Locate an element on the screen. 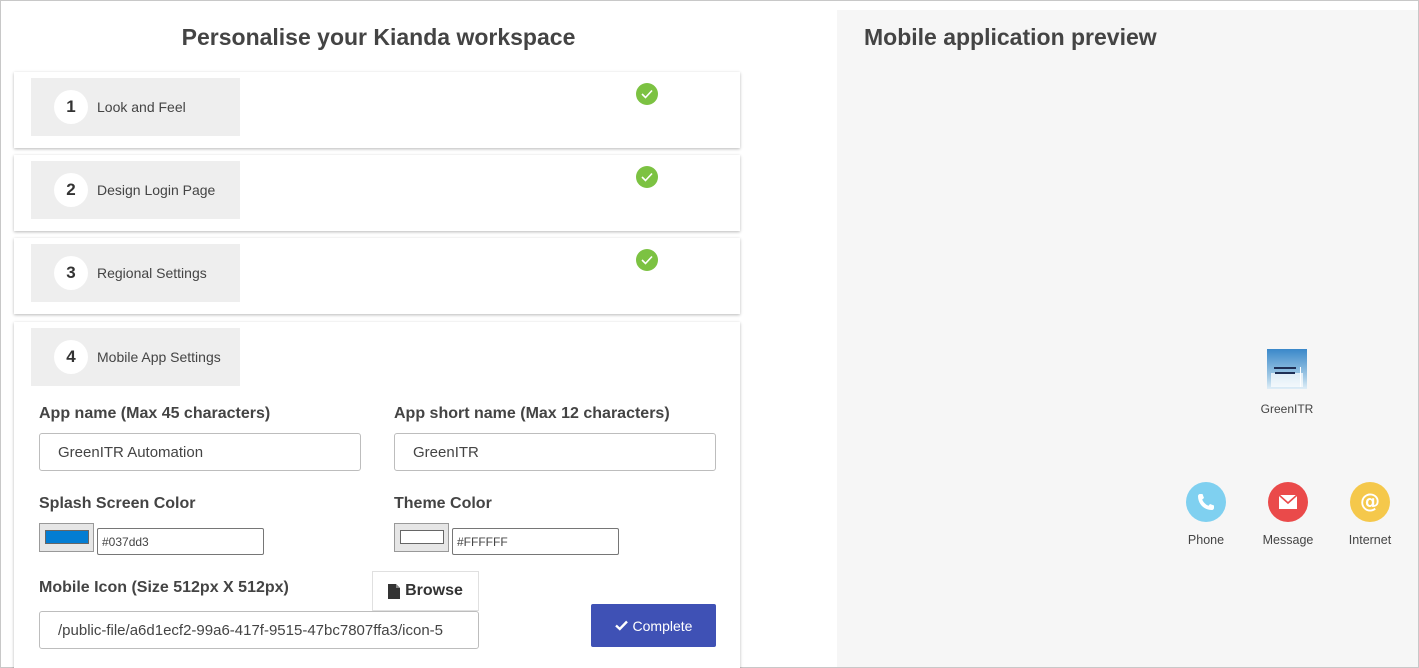 The image size is (1419, 668). app-icon-image is located at coordinates (1287, 369).